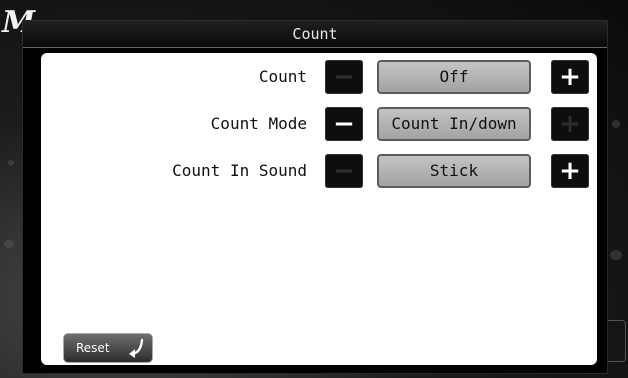 This screenshot has width=628, height=378. I want to click on count-label: Count, so click(282, 76).